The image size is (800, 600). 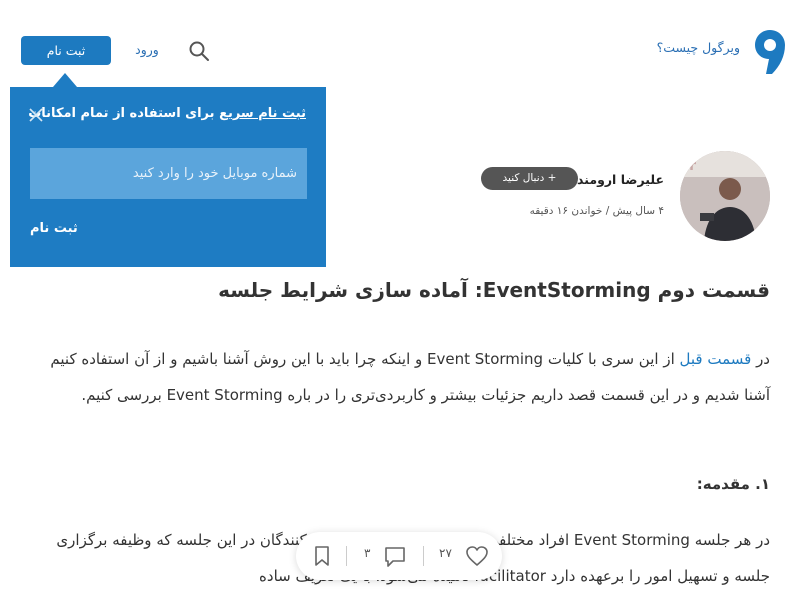 I want to click on close-icon, so click(x=36, y=115).